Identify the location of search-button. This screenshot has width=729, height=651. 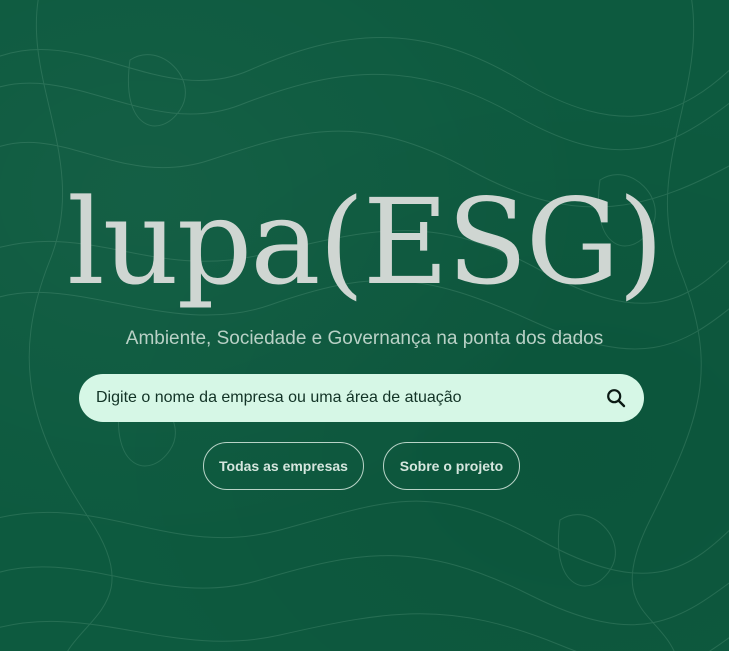
(616, 398).